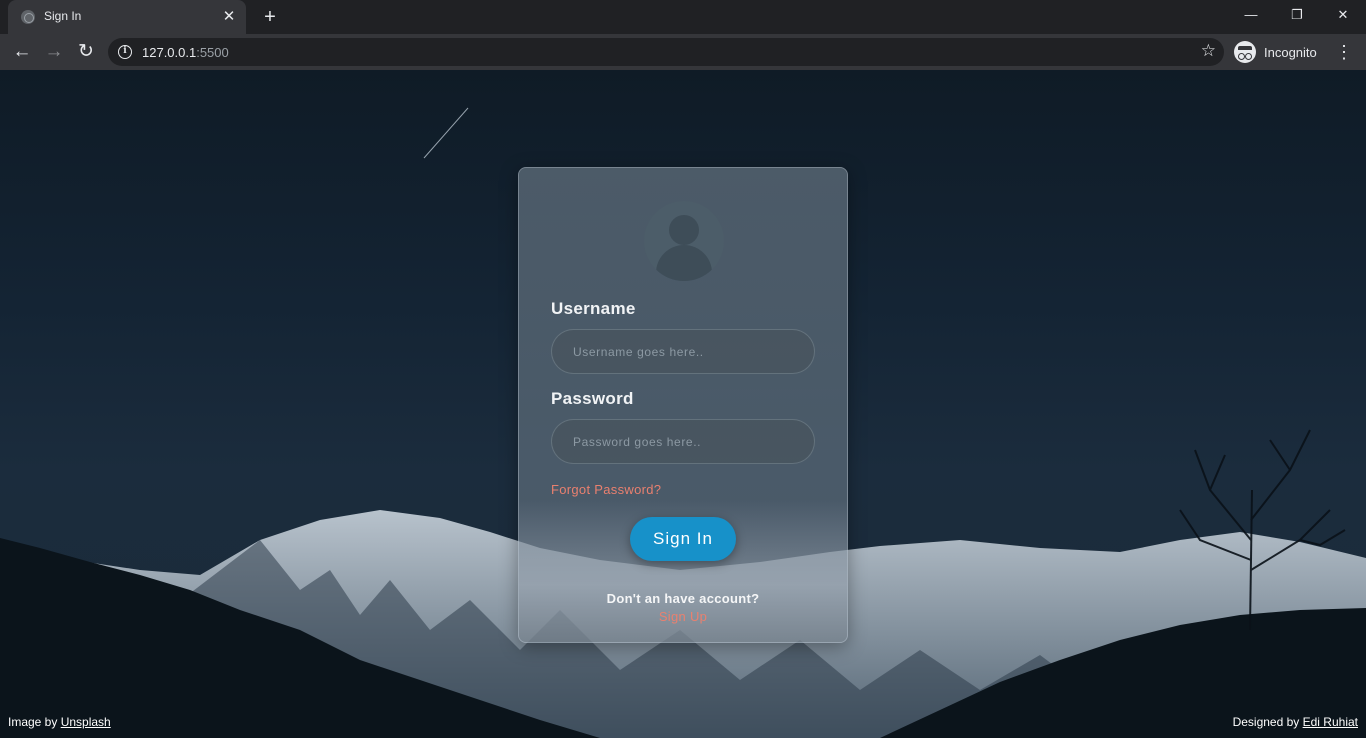 This screenshot has height=738, width=1366. I want to click on incognito-label: Incognito, so click(1290, 52).